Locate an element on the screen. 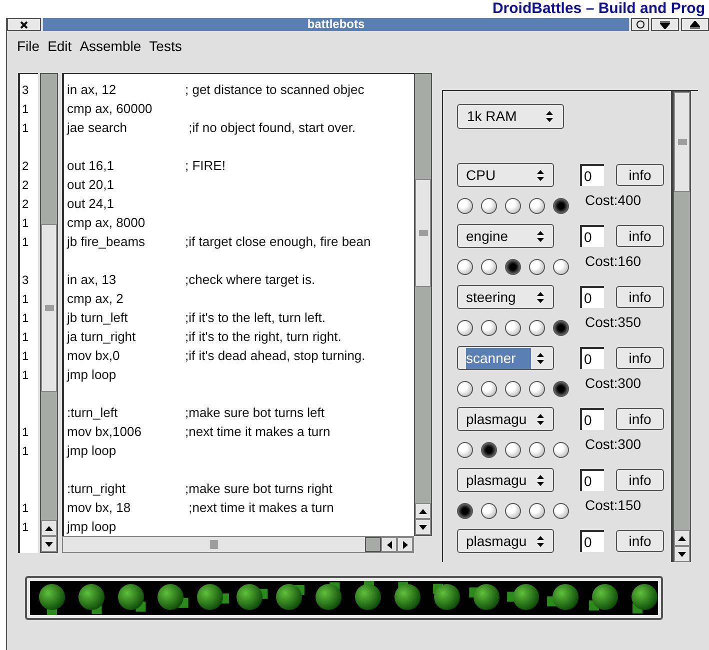 This screenshot has height=650, width=709. part-select: engine is located at coordinates (505, 236).